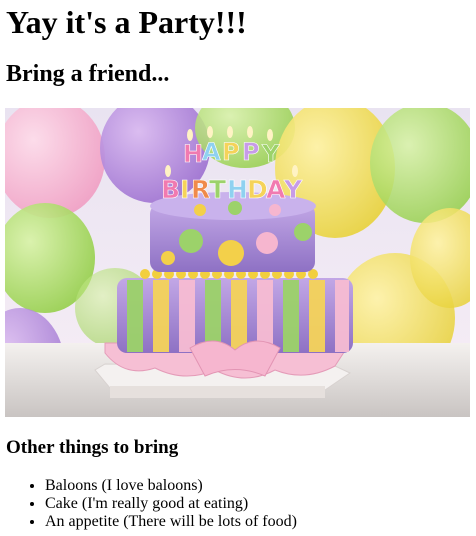 The image size is (476, 536). I want to click on svg-text: T, so click(217, 189).